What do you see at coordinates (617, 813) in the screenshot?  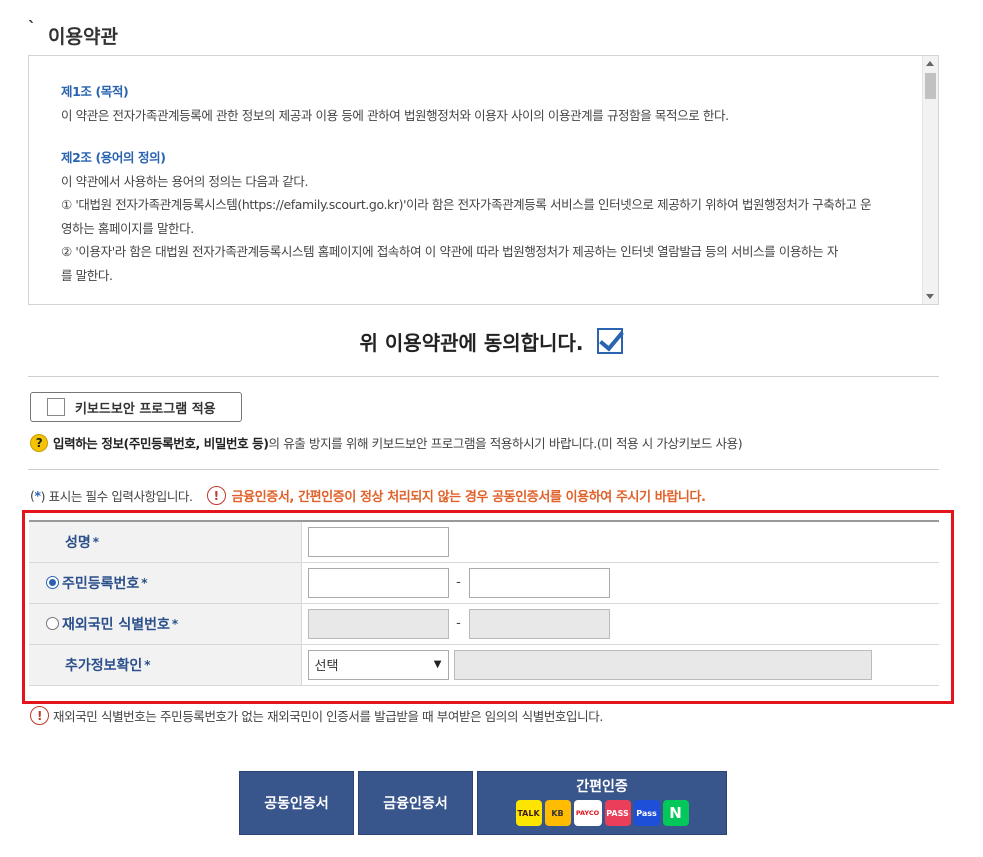 I see `pass-icon: PASS` at bounding box center [617, 813].